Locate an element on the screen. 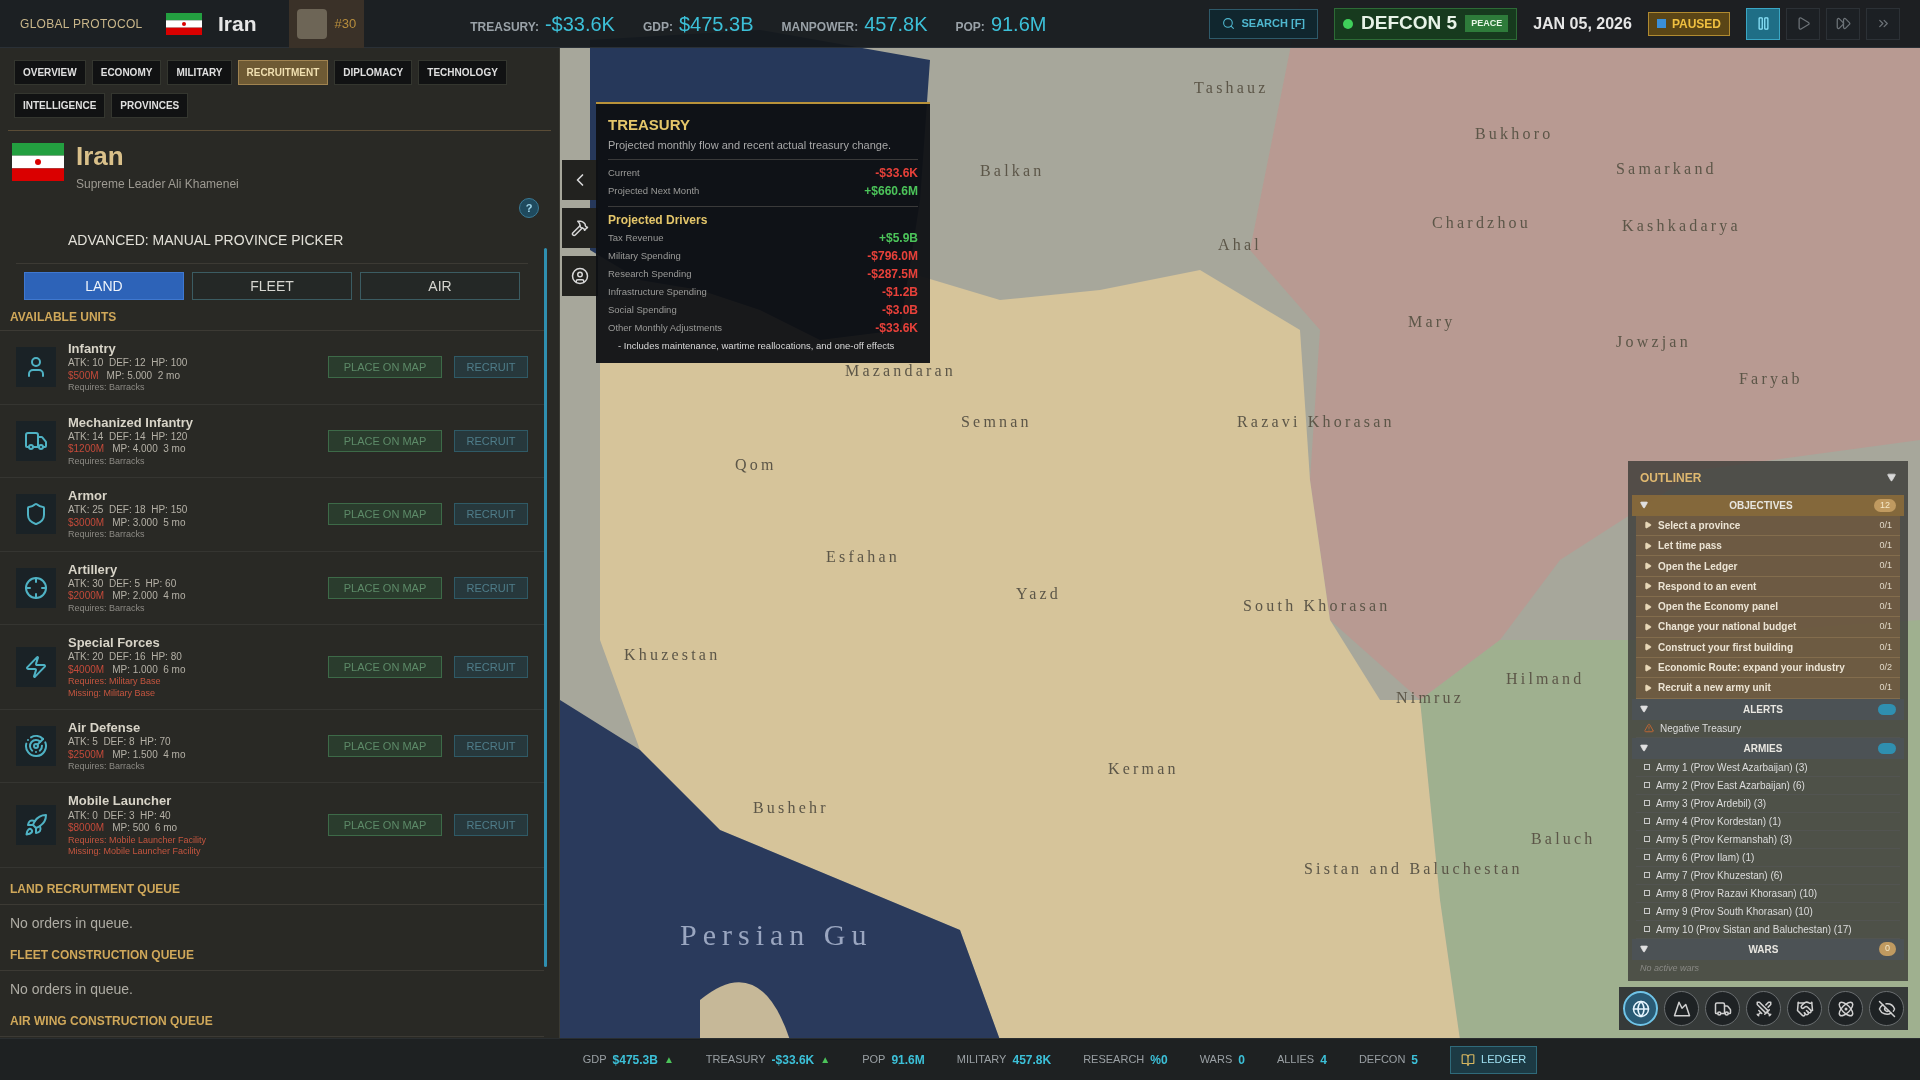 The image size is (1920, 1080). outliner-title: OUTLINER is located at coordinates (1671, 478).